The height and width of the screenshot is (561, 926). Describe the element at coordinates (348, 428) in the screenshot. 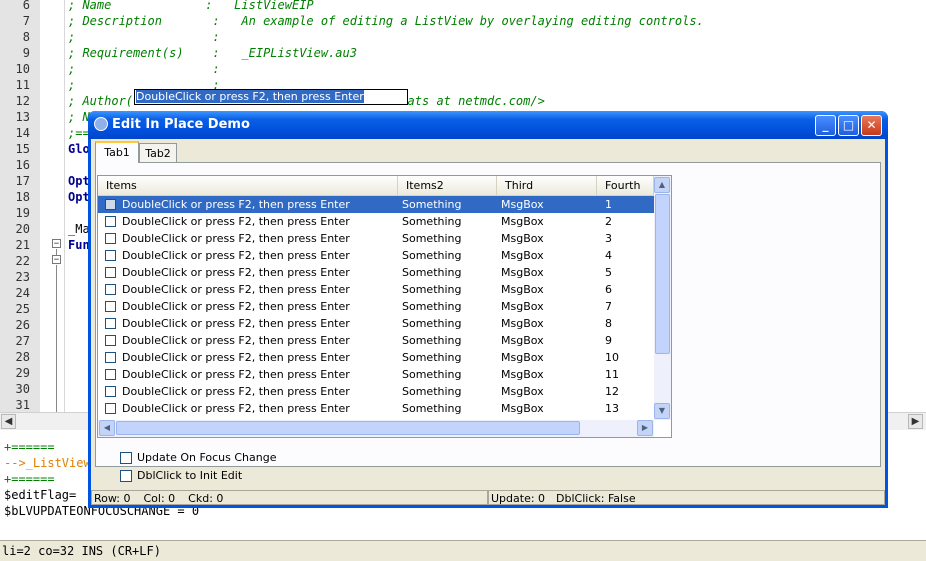

I see `horizontal-scroll-thumb` at that location.